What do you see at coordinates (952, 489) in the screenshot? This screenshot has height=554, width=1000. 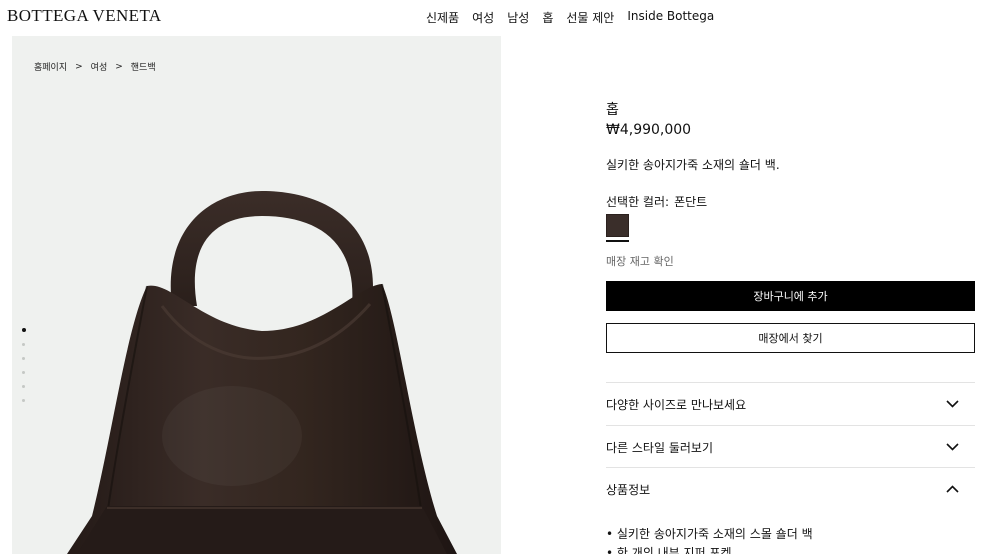 I see `chevron-up-icon` at bounding box center [952, 489].